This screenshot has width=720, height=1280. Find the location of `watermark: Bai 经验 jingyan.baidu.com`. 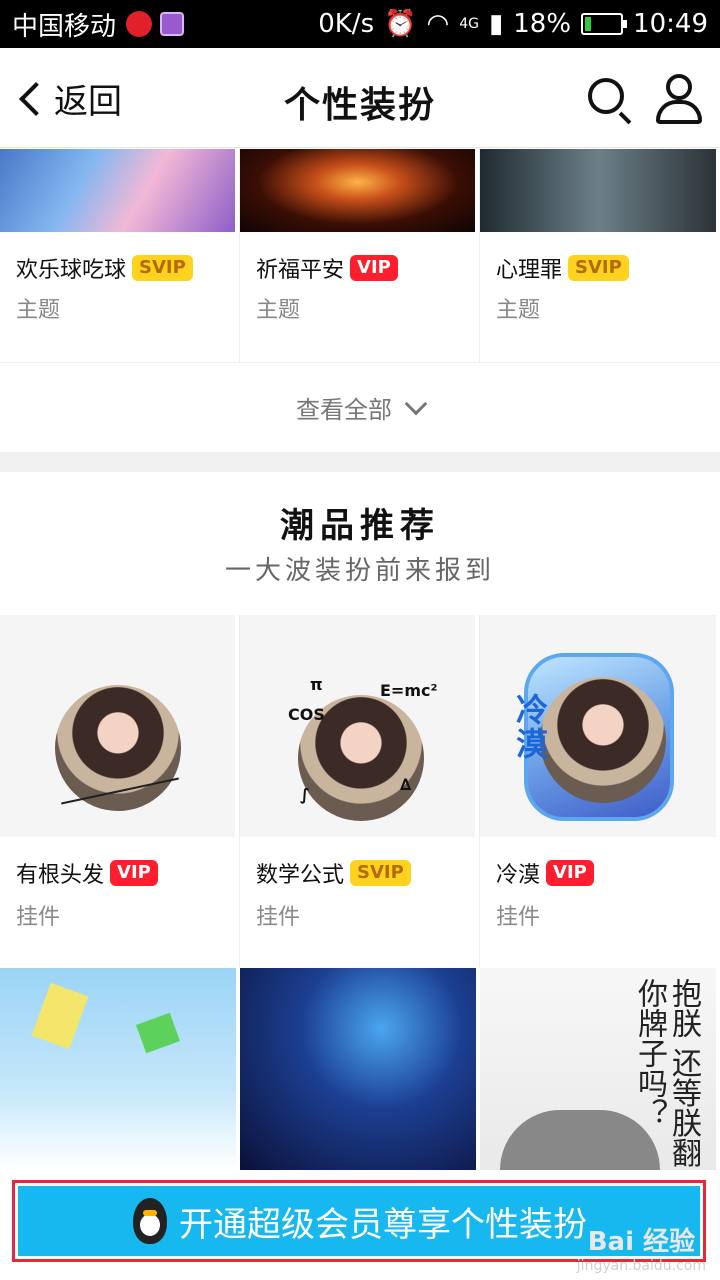

watermark: Bai 经验 jingyan.baidu.com is located at coordinates (641, 1247).